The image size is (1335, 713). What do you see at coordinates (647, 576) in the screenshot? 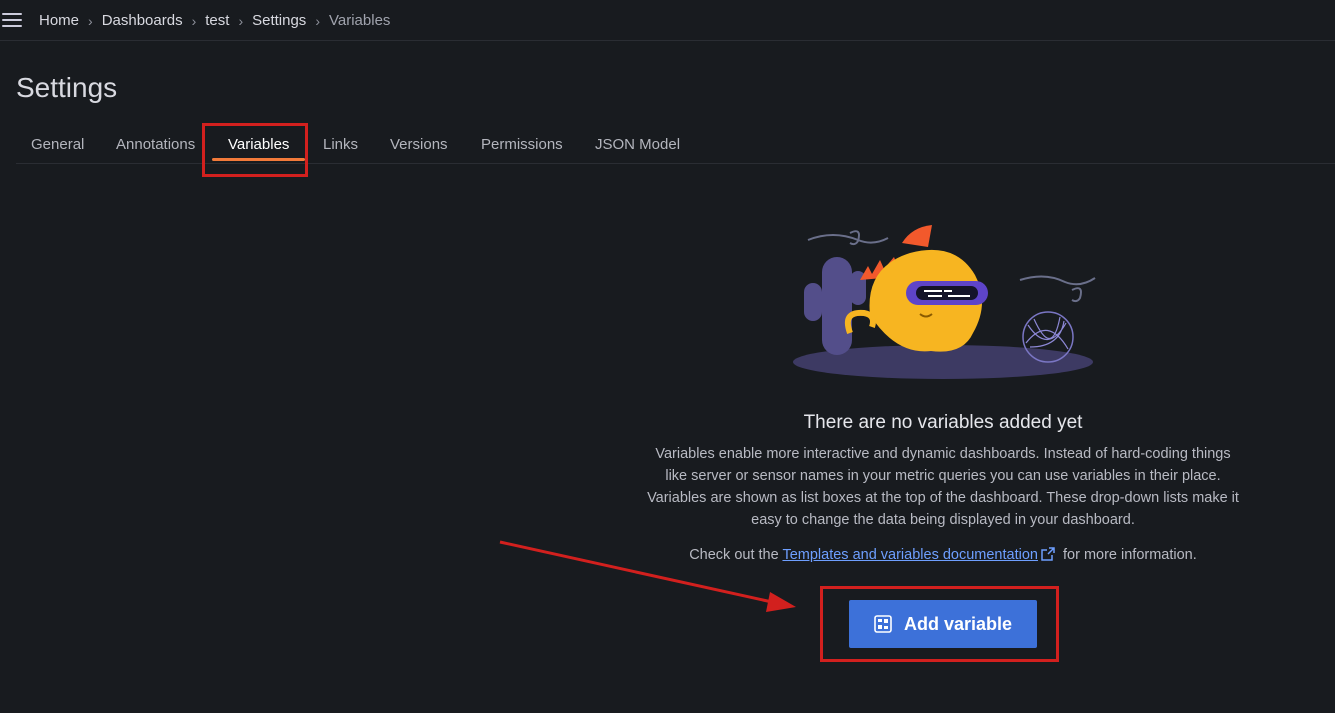
I see `annotation-arrow` at bounding box center [647, 576].